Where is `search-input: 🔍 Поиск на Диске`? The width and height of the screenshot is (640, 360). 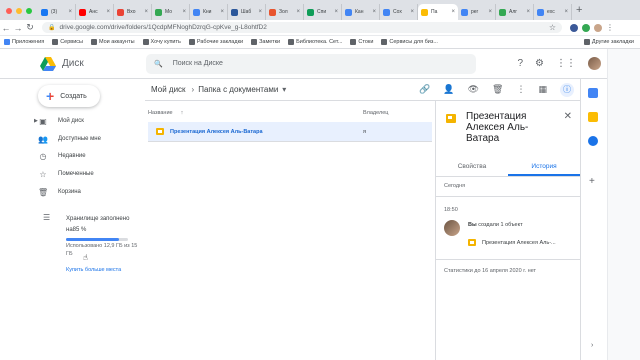
search-input: 🔍 Поиск на Диске is located at coordinates (311, 63).